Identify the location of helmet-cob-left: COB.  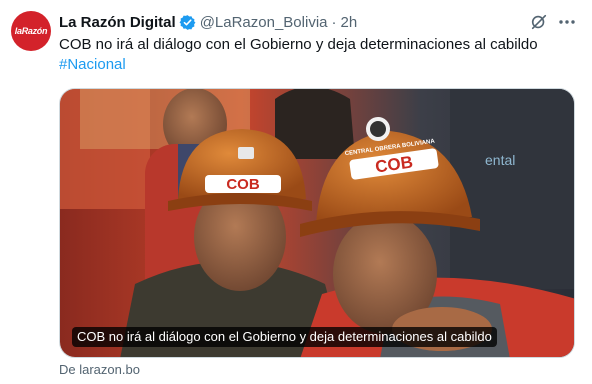
(243, 184).